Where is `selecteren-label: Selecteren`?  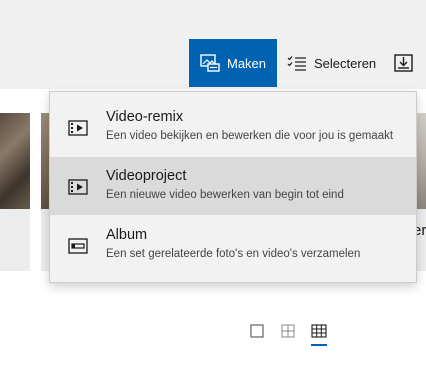 selecteren-label: Selecteren is located at coordinates (345, 63).